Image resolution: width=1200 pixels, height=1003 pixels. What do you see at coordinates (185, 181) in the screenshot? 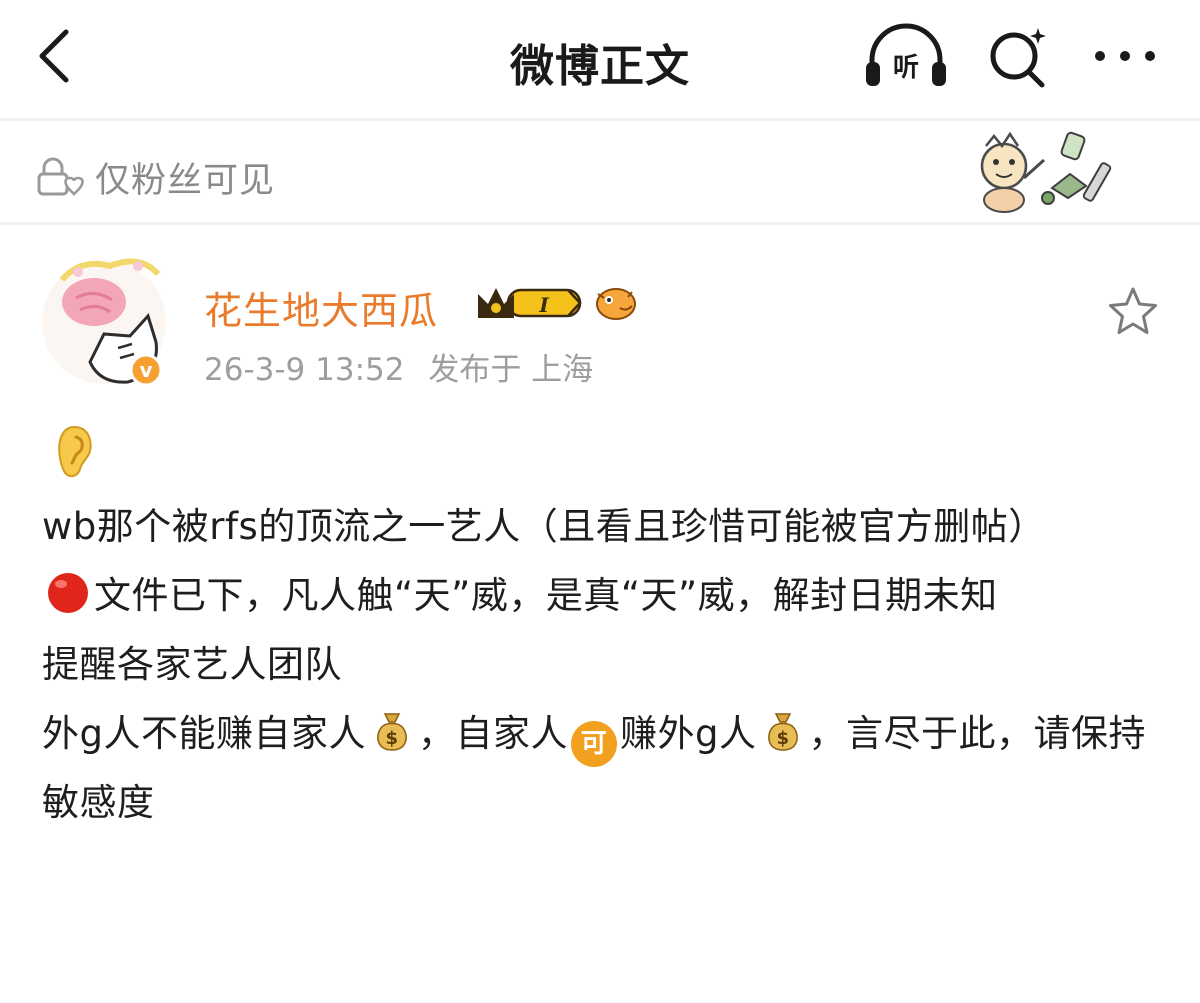
I see `fans-only-label: 仅粉丝可见` at bounding box center [185, 181].